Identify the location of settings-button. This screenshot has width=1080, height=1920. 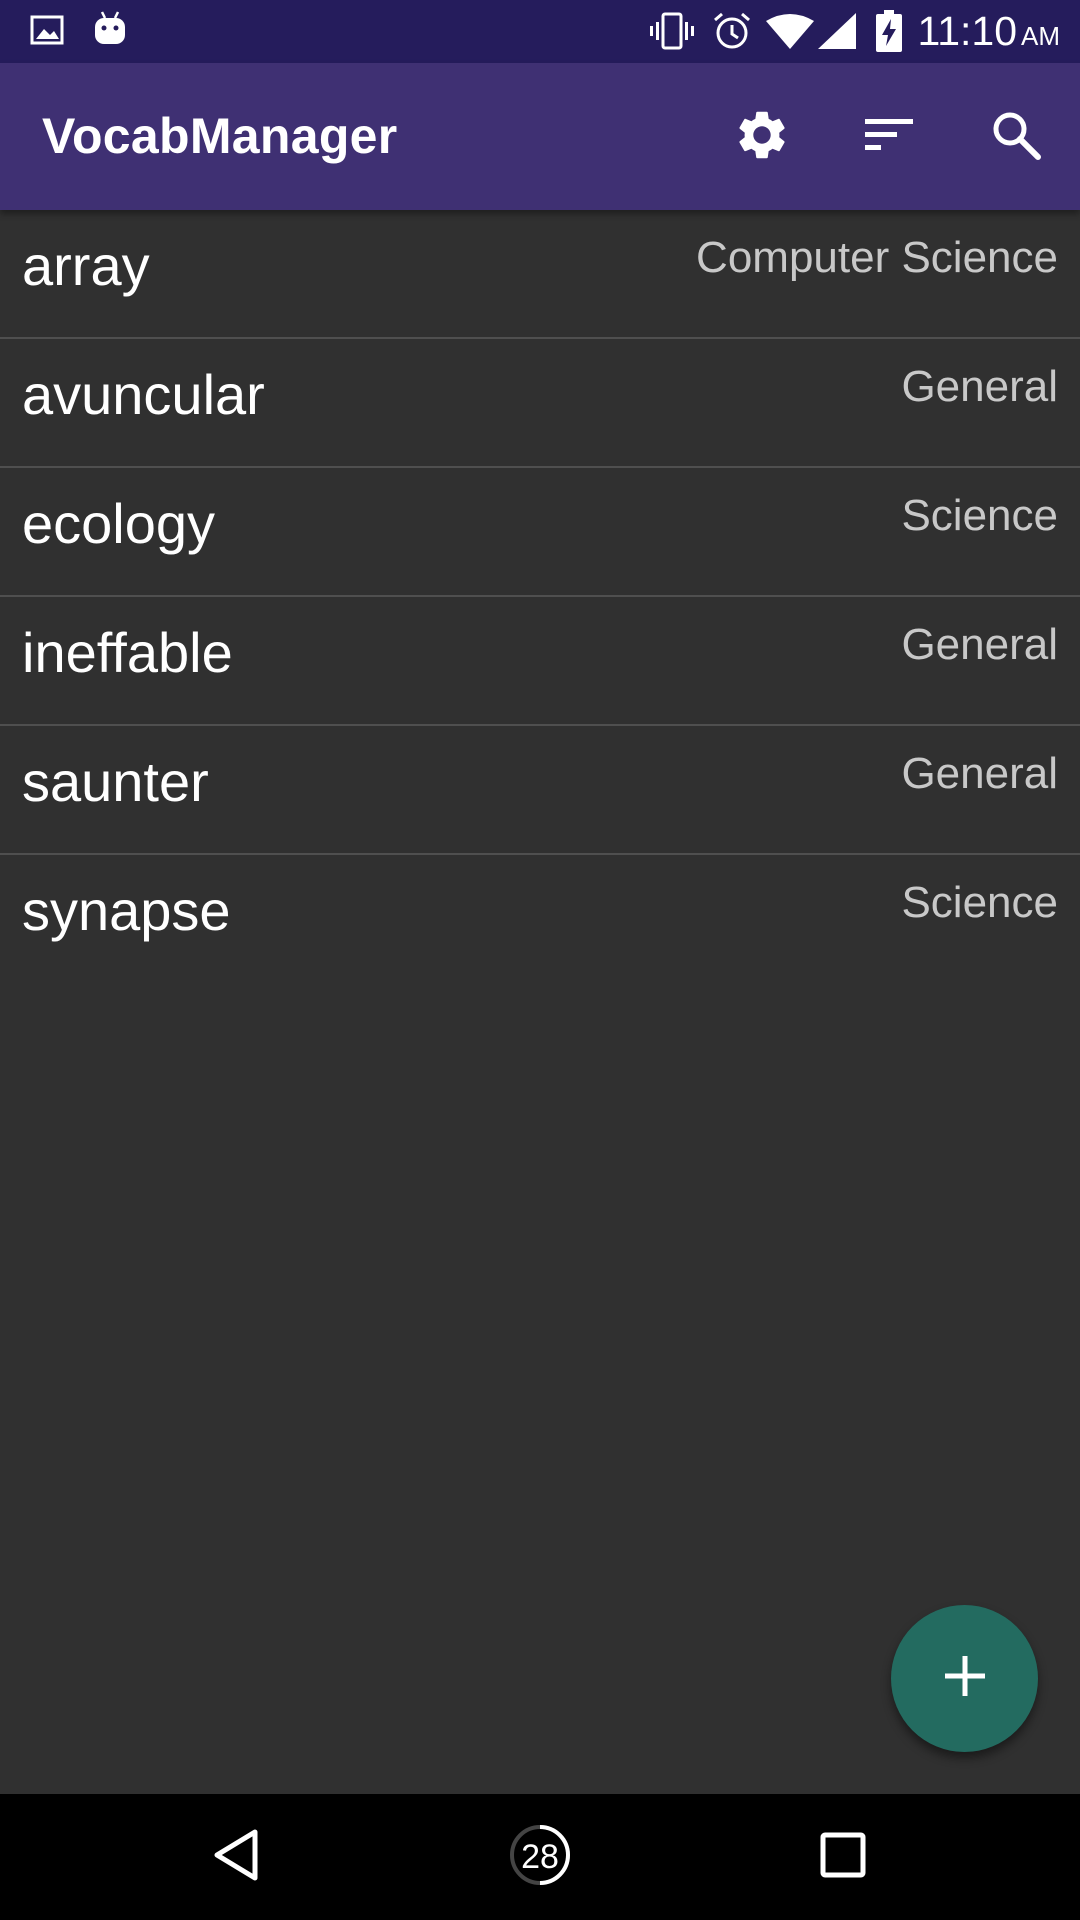
(762, 137).